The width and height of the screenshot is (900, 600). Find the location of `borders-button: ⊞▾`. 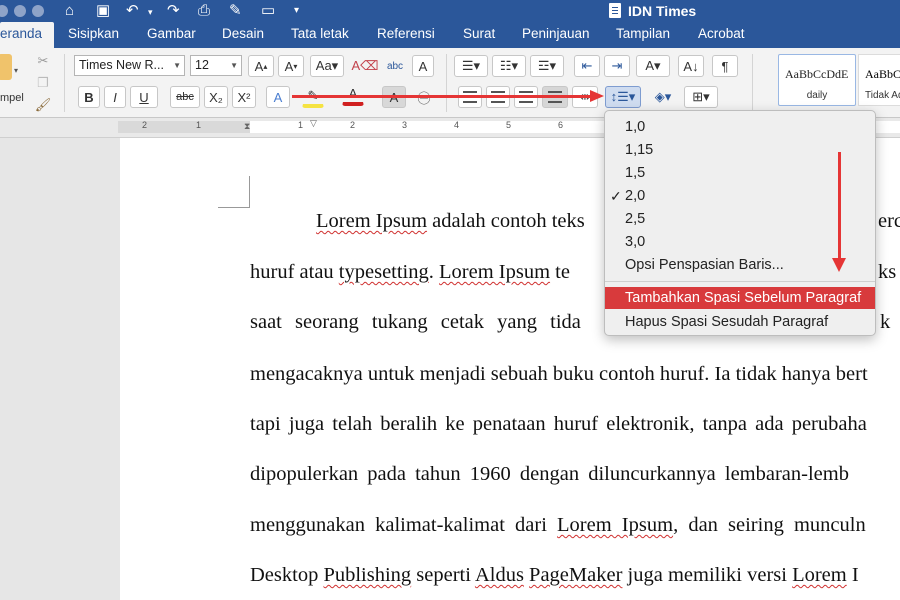

borders-button: ⊞▾ is located at coordinates (701, 97).